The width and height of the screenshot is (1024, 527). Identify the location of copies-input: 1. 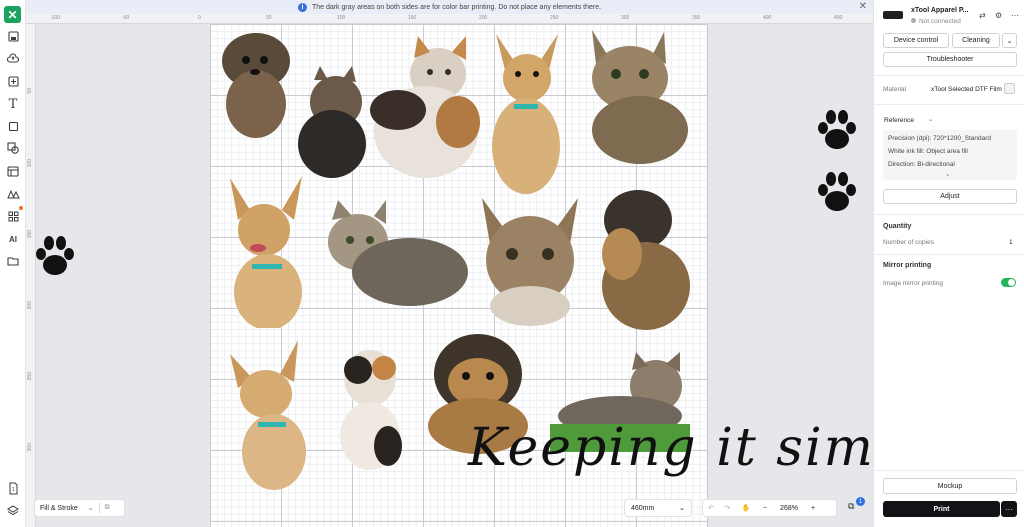
(1011, 242).